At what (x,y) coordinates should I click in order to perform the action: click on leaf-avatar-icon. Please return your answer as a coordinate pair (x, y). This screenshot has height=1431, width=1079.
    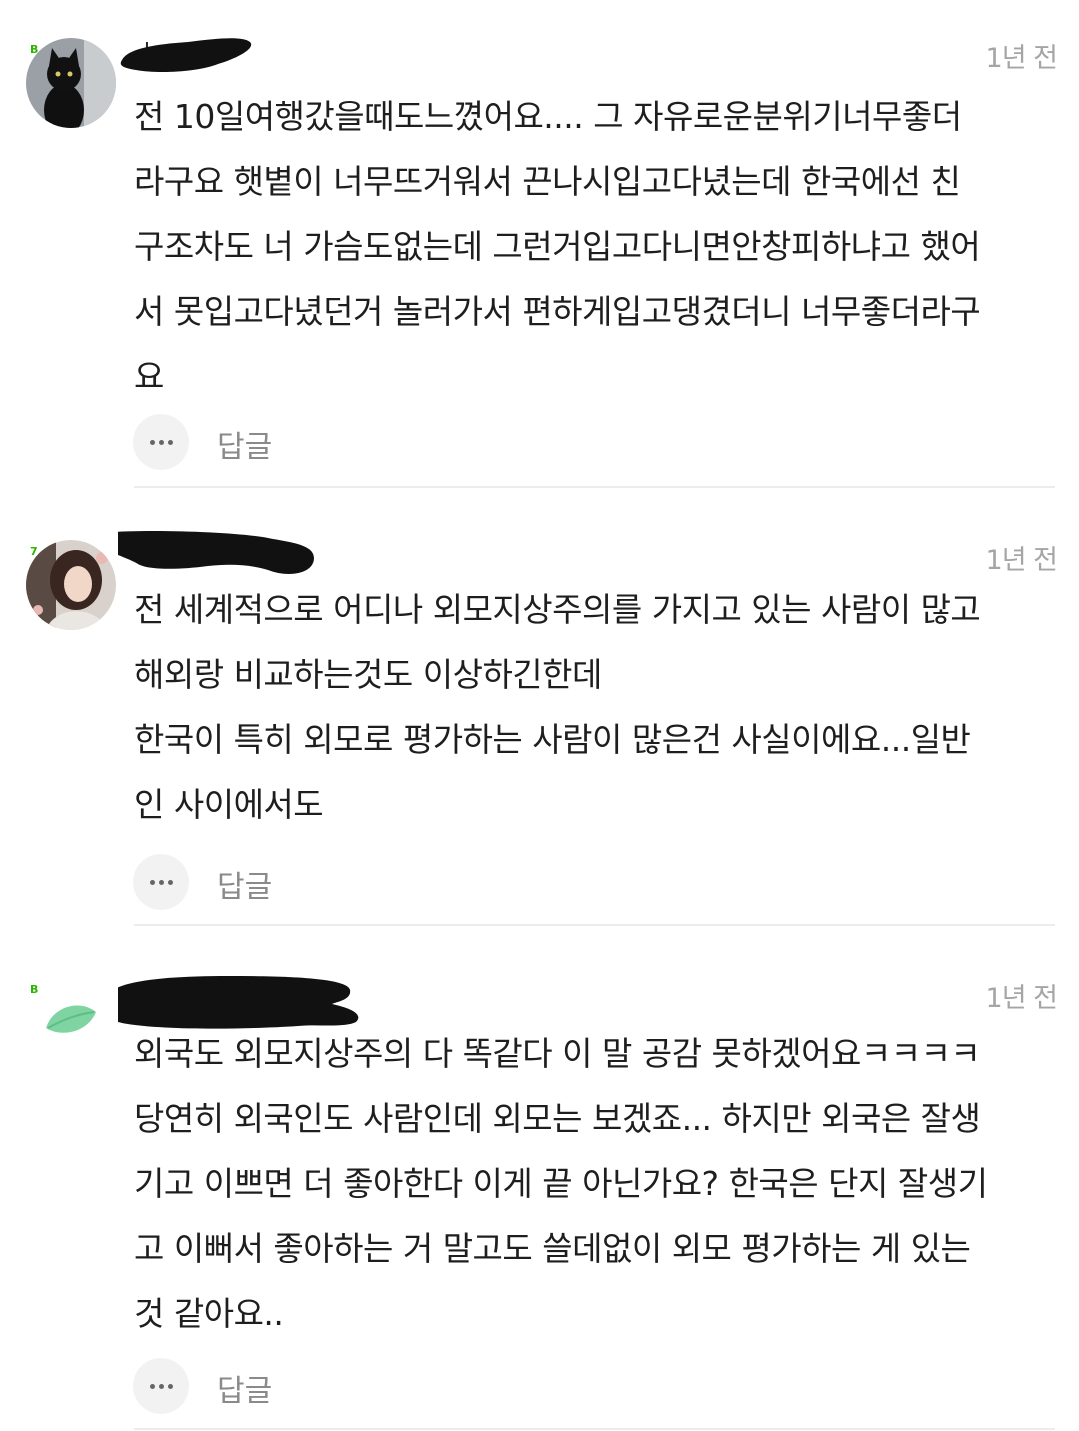
    Looking at the image, I should click on (71, 1018).